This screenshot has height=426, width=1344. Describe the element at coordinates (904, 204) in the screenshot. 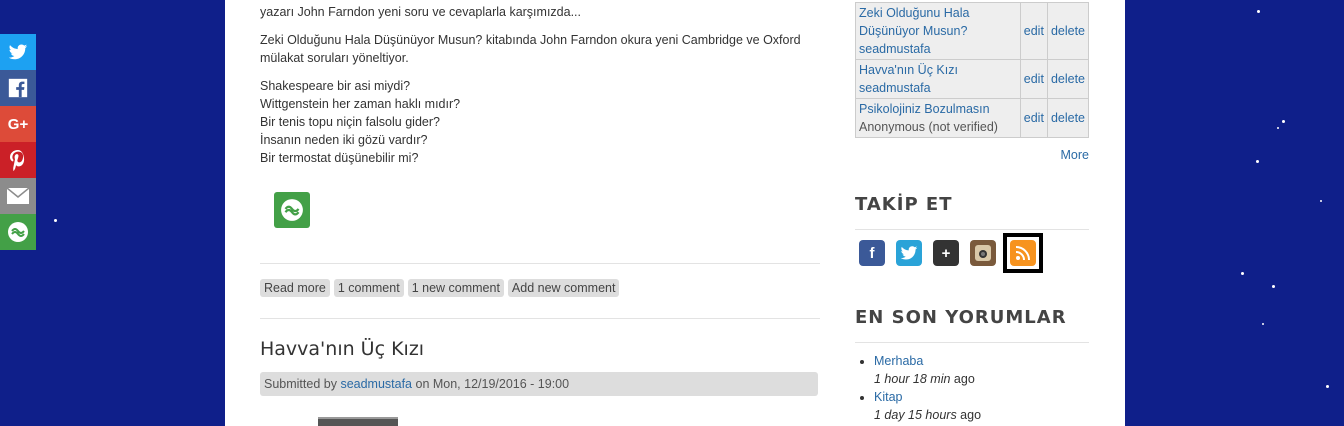

I see `follow-heading: TAKİP ET` at that location.